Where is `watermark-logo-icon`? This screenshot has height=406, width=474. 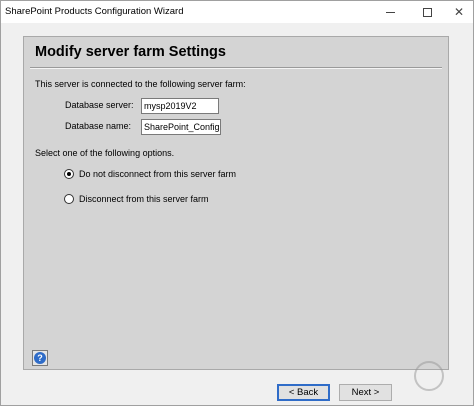 watermark-logo-icon is located at coordinates (429, 376).